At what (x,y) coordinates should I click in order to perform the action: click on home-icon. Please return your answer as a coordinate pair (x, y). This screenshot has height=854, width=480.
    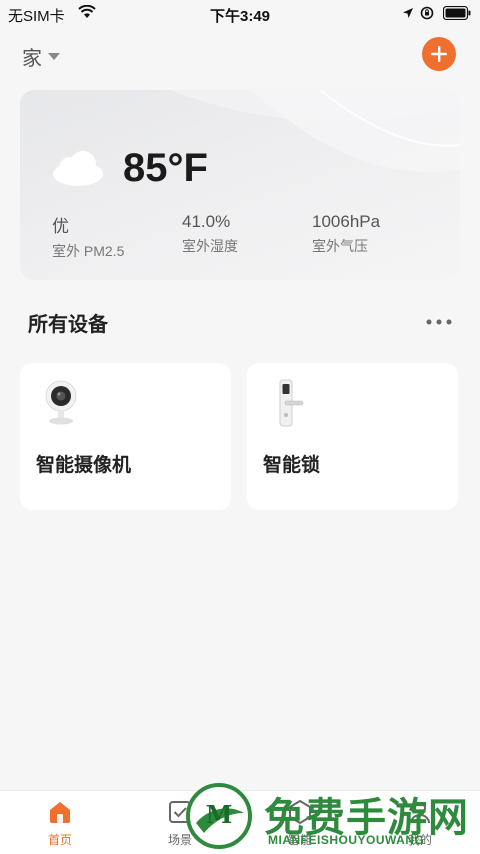
    Looking at the image, I should click on (60, 812).